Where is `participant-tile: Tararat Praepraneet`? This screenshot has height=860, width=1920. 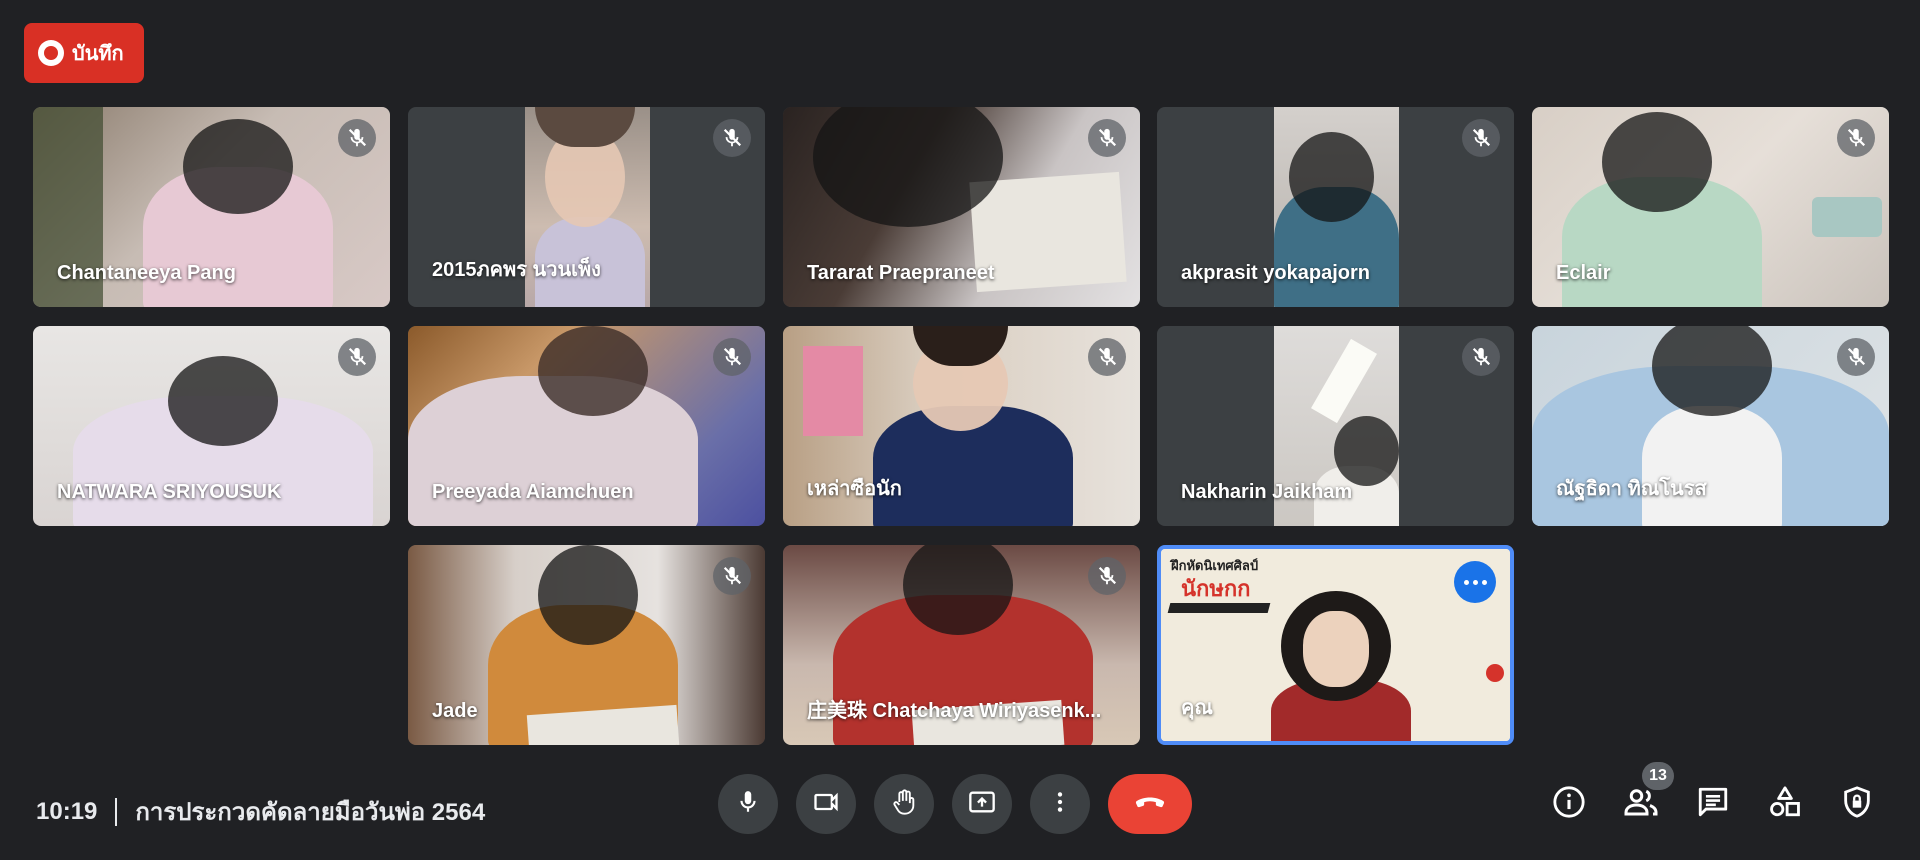
participant-tile: Tararat Praepraneet is located at coordinates (961, 207).